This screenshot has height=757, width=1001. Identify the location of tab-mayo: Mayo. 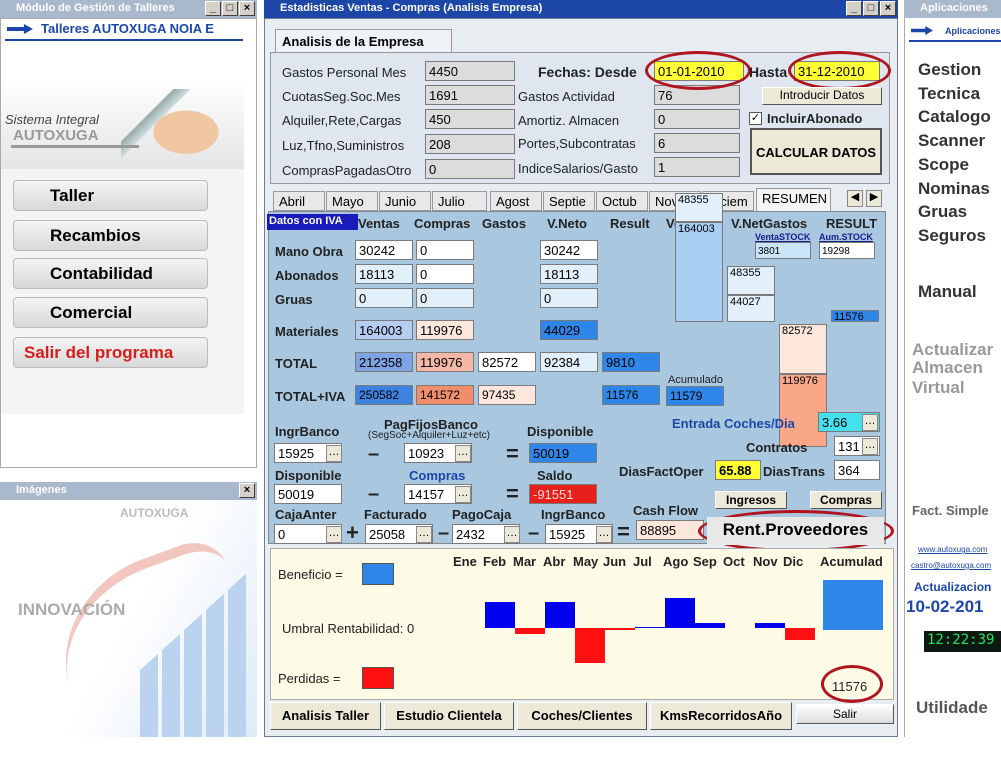
(352, 201).